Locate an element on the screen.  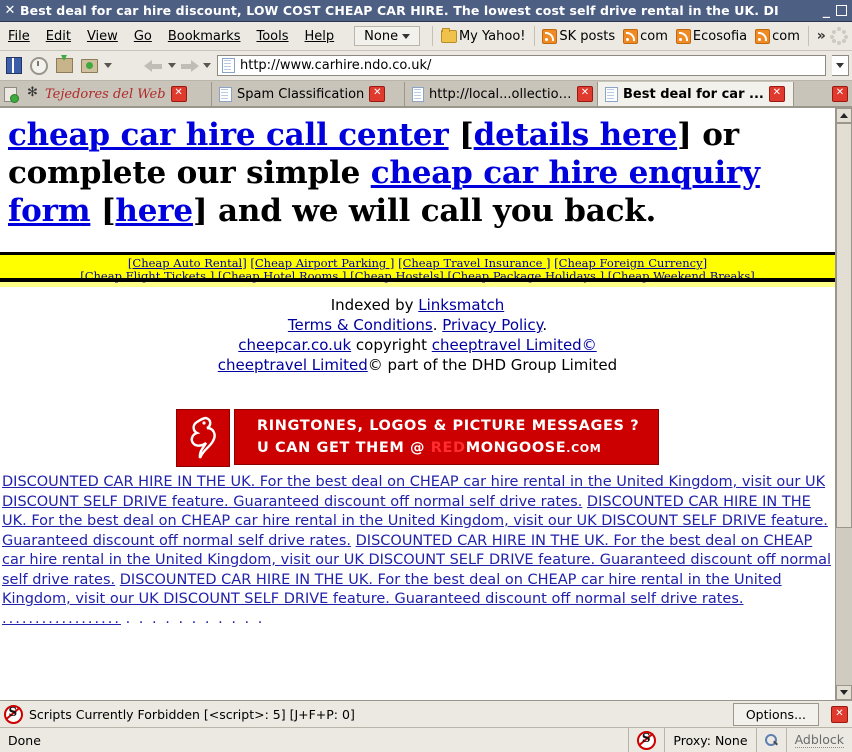
headline-tail-text: ] and we will call you back. is located at coordinates (424, 211).